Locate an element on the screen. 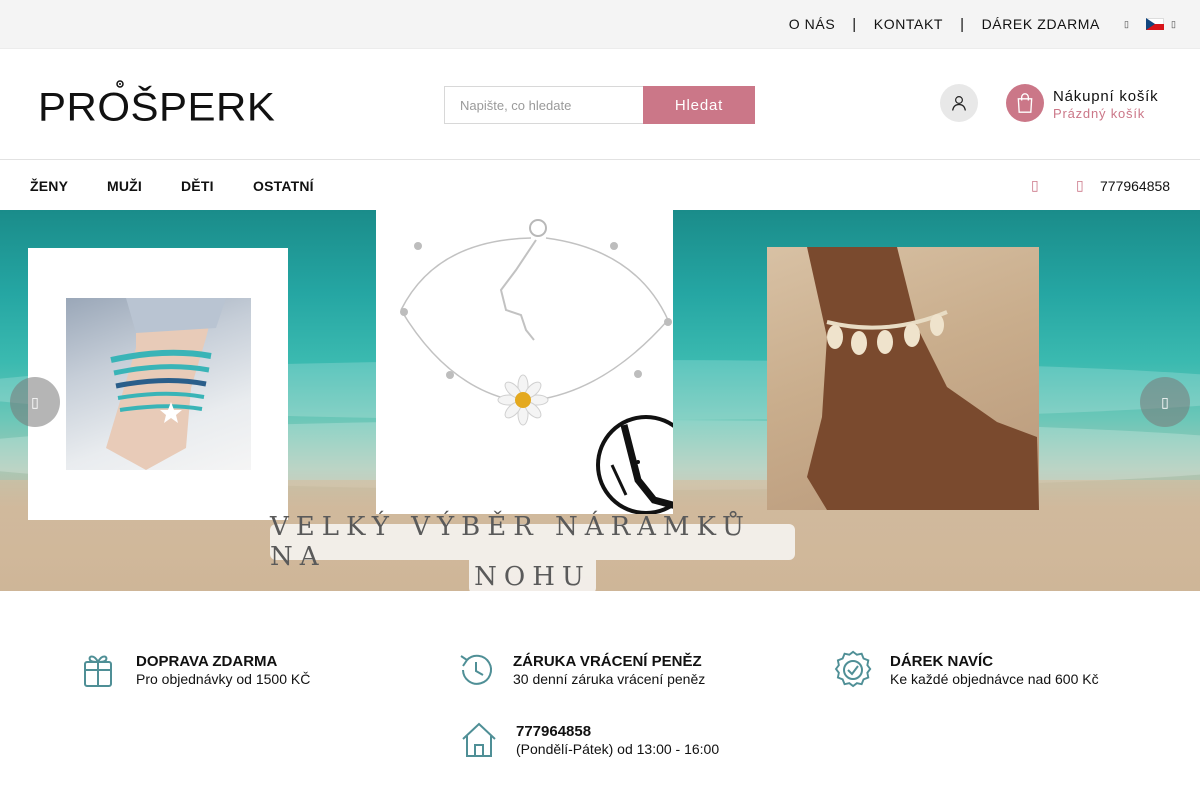 The width and height of the screenshot is (1200, 800). logo-text: PROŠPERK is located at coordinates (157, 106).